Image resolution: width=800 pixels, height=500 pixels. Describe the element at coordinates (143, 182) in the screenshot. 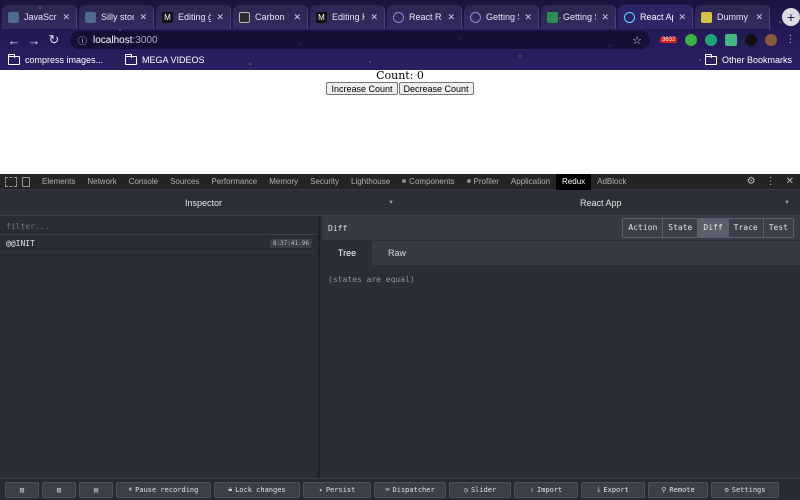

I see `devtools-tab-console: Console` at that location.